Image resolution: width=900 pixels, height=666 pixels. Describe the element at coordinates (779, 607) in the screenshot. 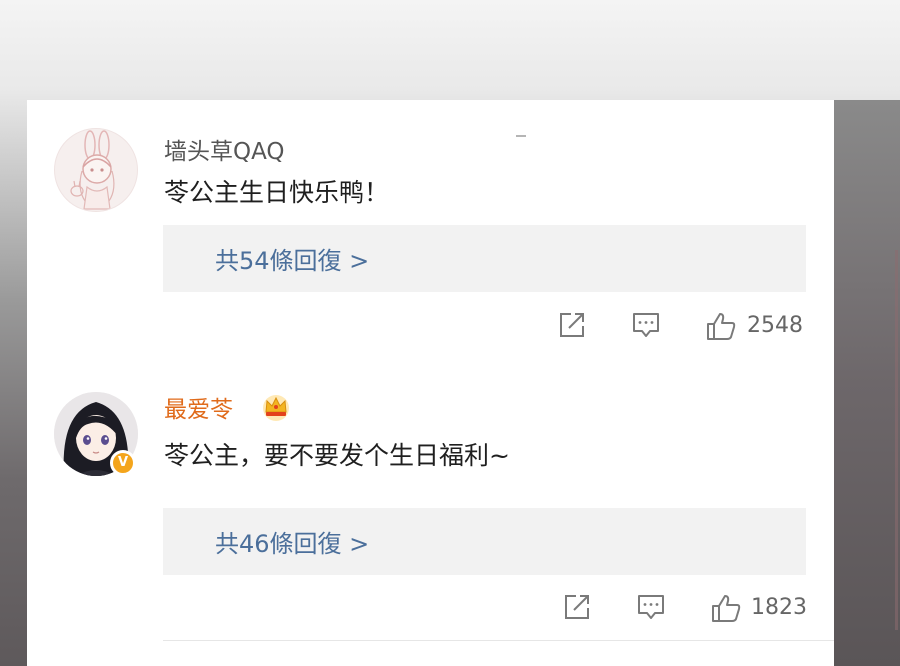

I see `like-count: 1823` at that location.